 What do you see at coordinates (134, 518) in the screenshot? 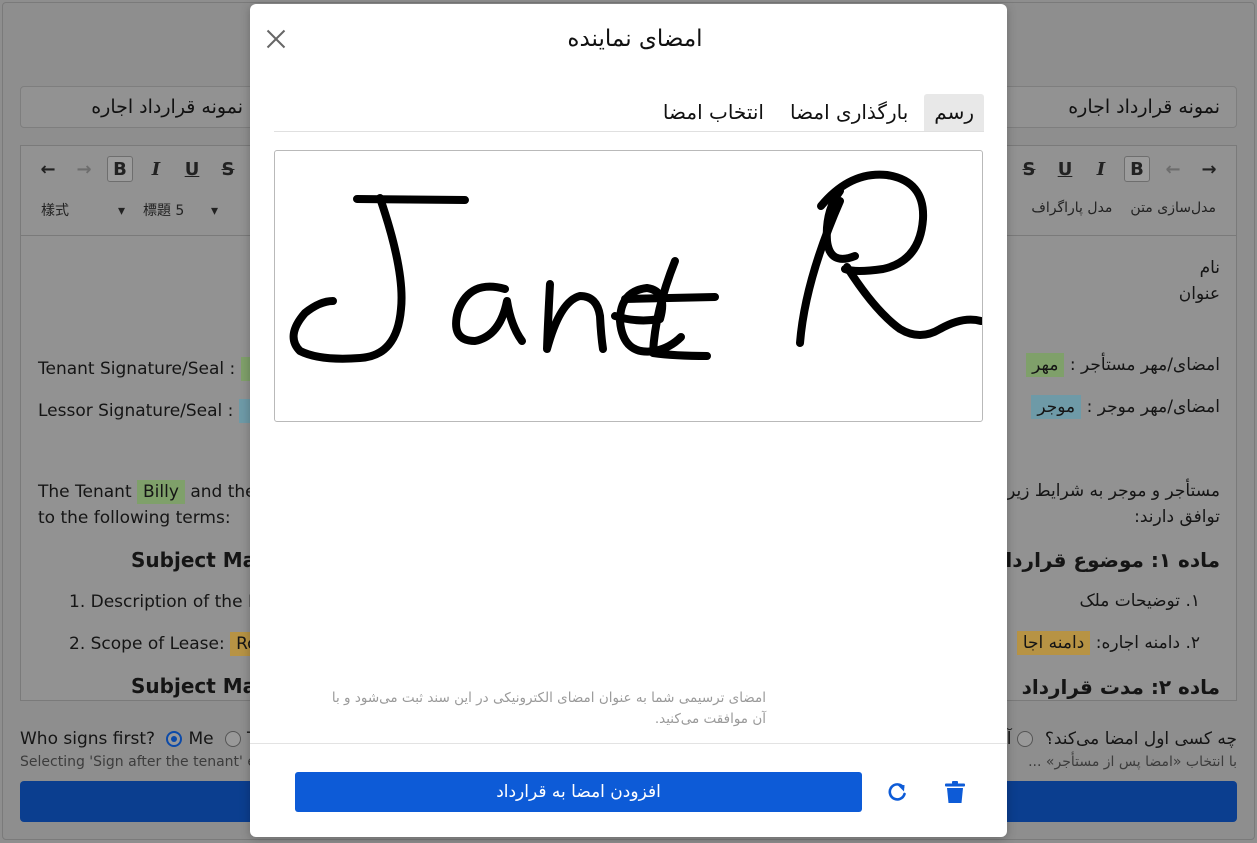
I see `agreement-line-2-en: to the following terms:` at bounding box center [134, 518].